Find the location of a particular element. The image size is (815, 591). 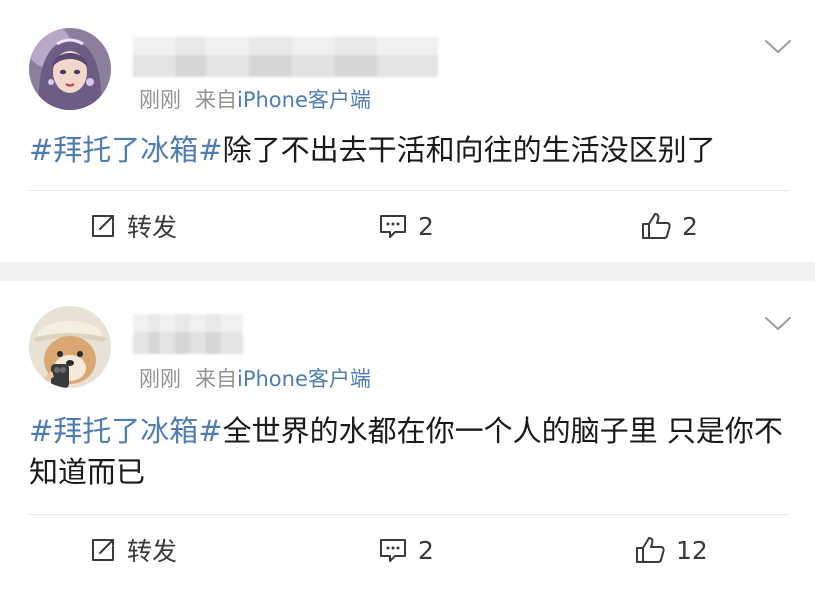

post-actions: 转发 2 2 is located at coordinates (407, 226).